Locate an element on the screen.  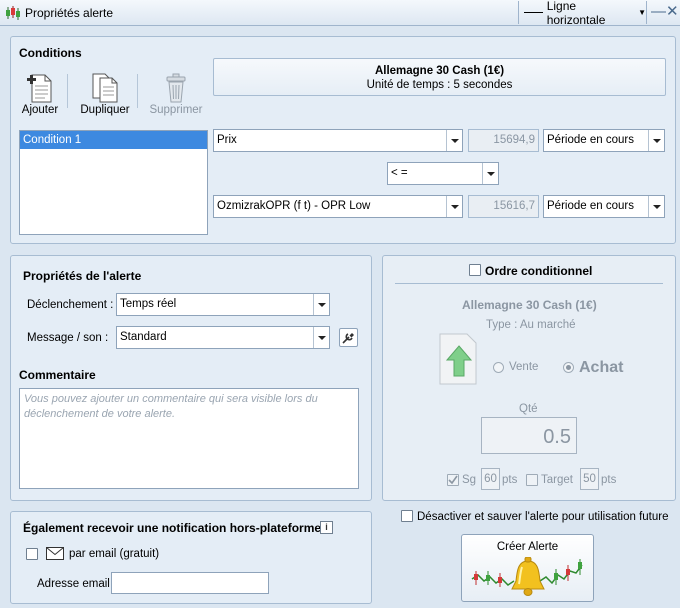
right-operand-value: OzmizrakOPR (f t) - OPR Low is located at coordinates (294, 206).